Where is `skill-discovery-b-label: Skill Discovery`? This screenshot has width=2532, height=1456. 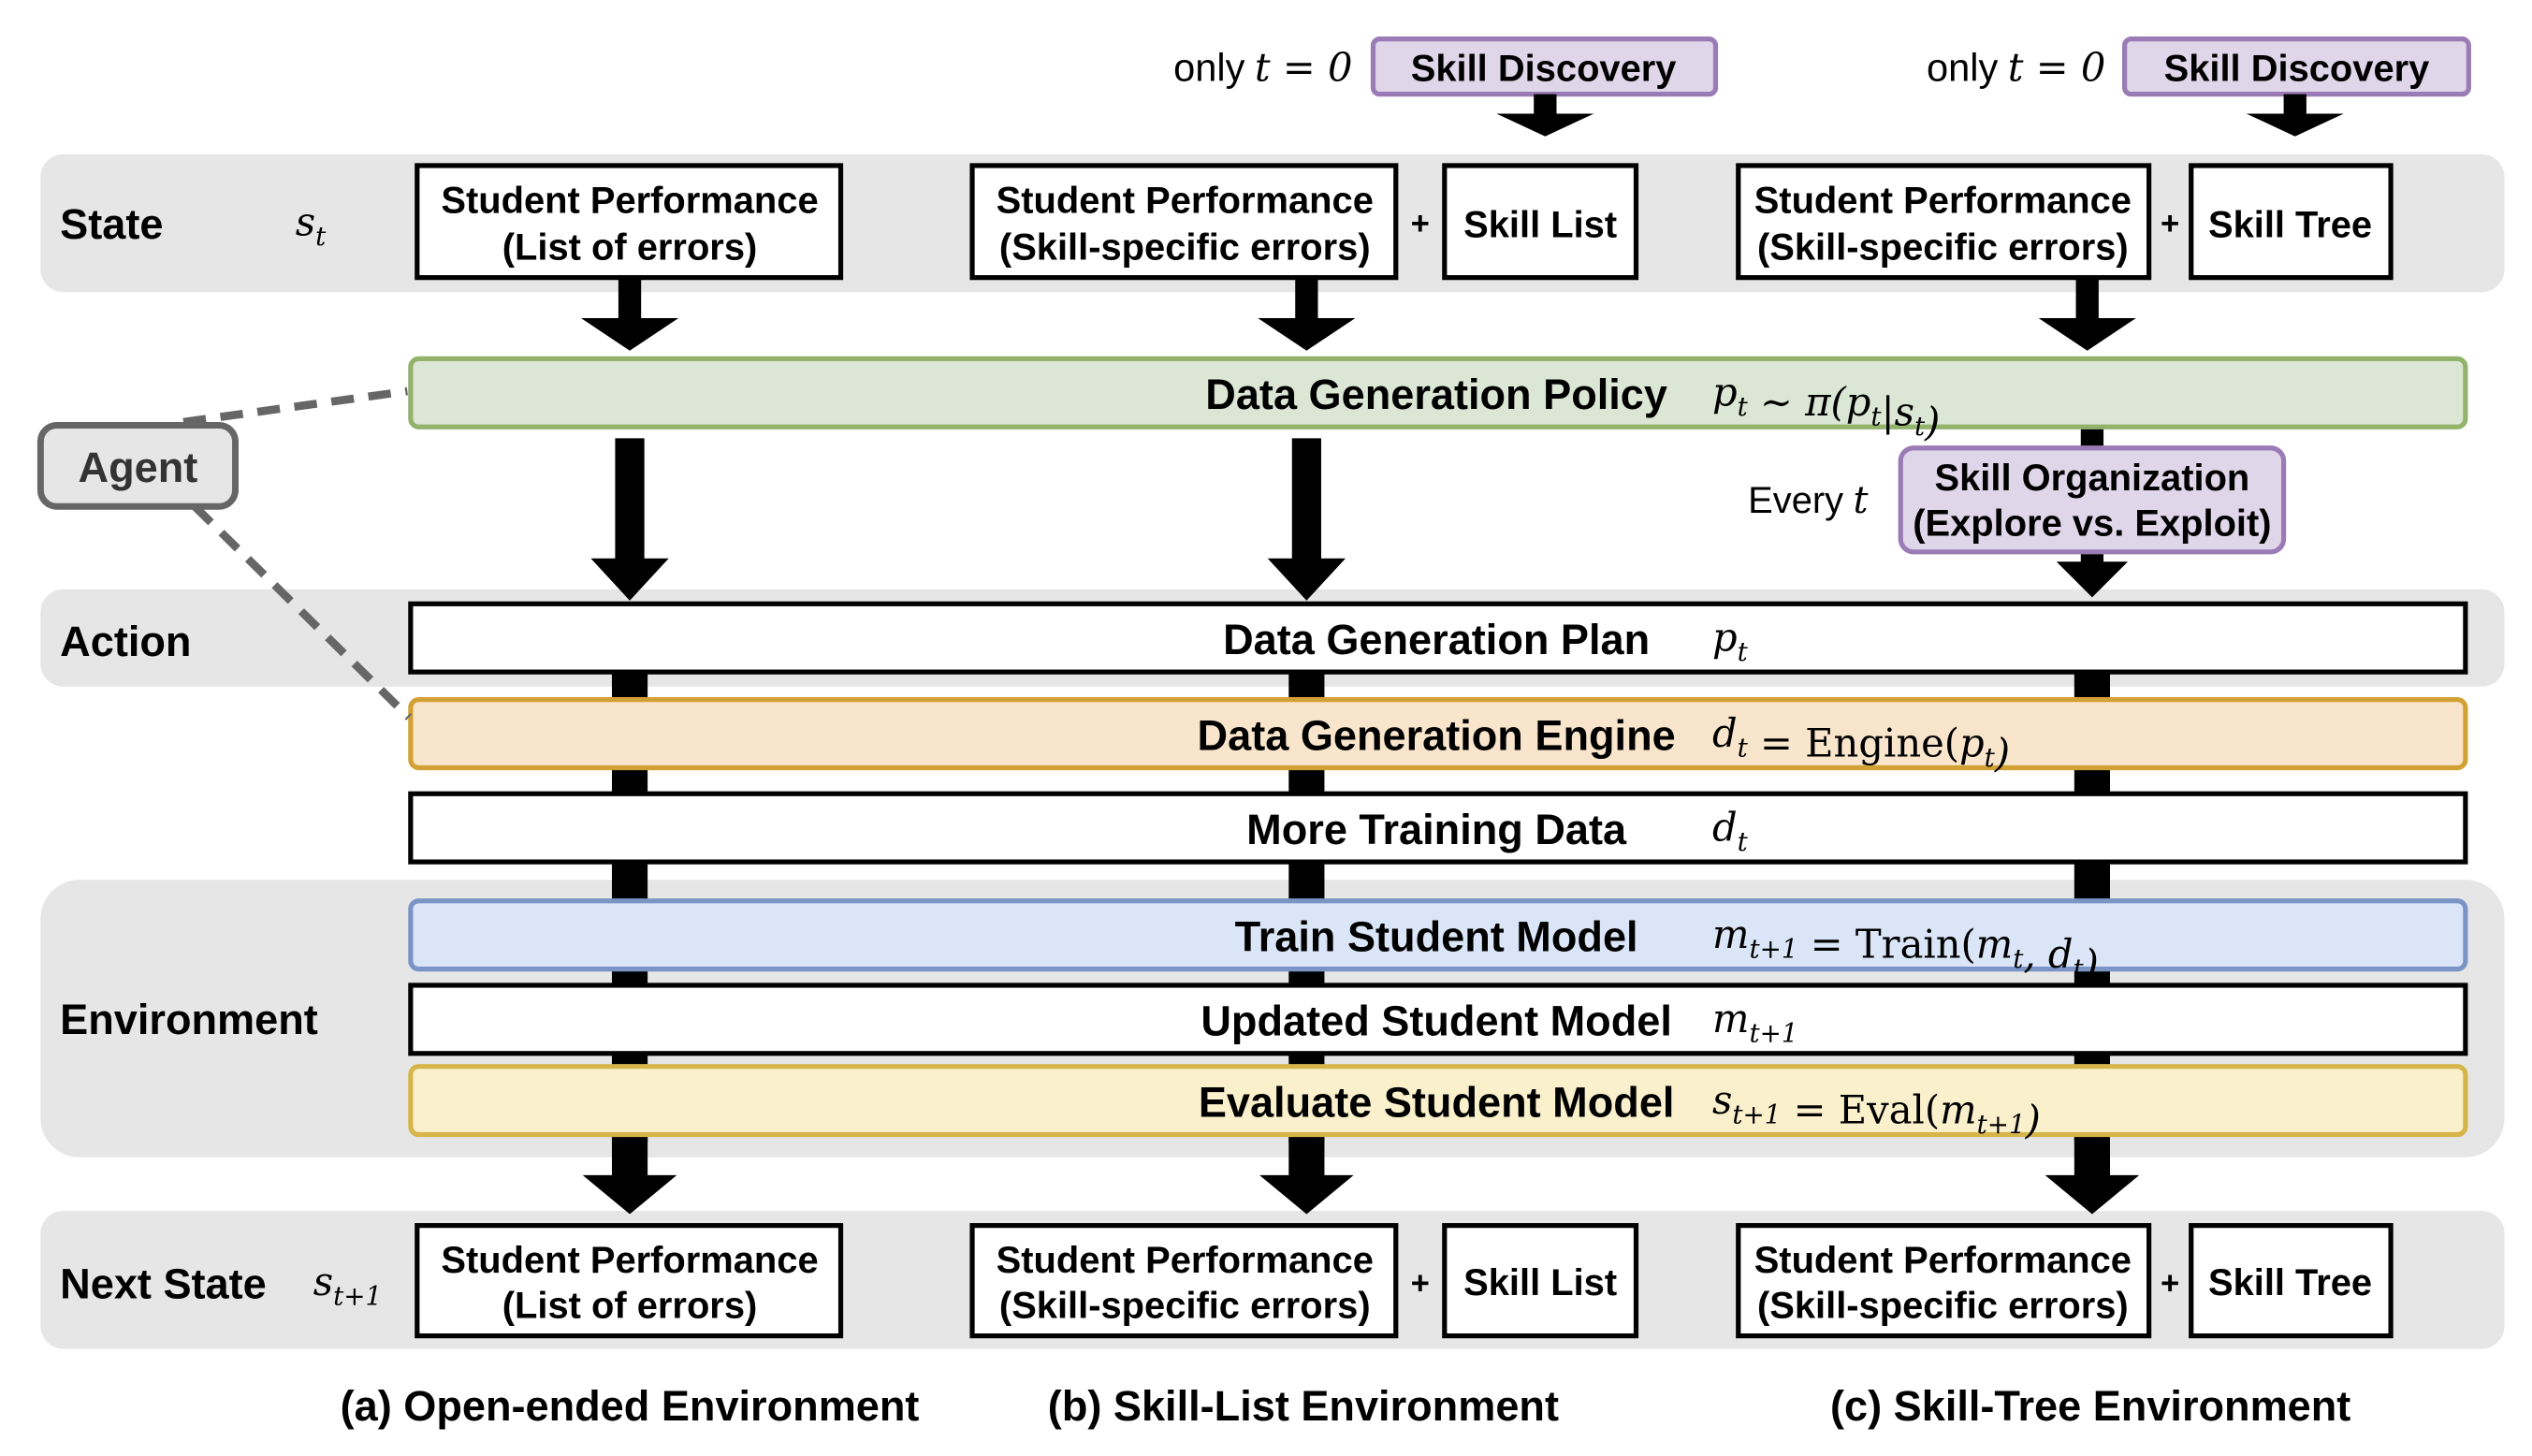 skill-discovery-b-label: Skill Discovery is located at coordinates (1544, 69).